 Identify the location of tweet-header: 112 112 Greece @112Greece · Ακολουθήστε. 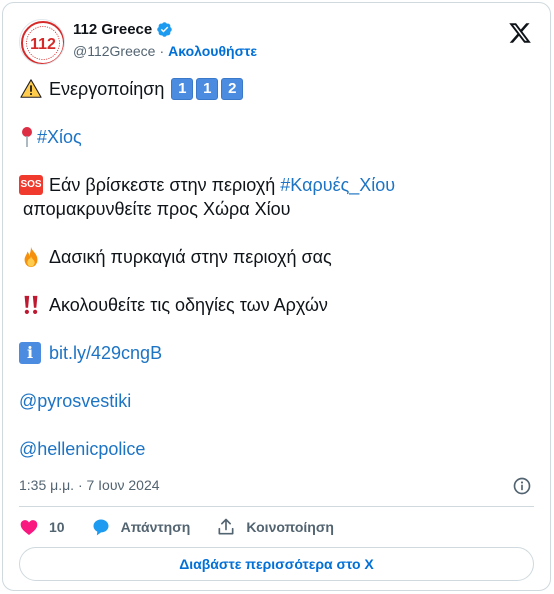
(277, 43).